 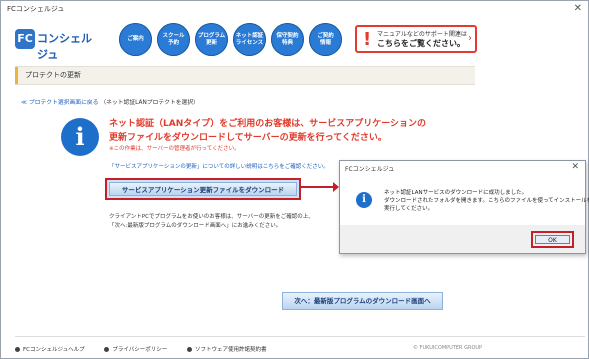 What do you see at coordinates (575, 167) in the screenshot?
I see `dialog-close-icon: ✕` at bounding box center [575, 167].